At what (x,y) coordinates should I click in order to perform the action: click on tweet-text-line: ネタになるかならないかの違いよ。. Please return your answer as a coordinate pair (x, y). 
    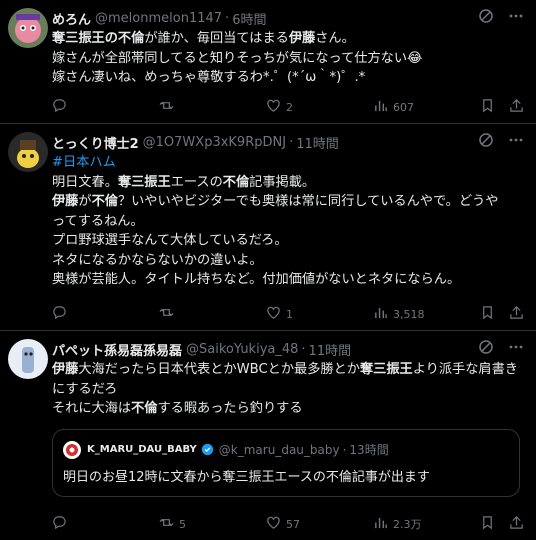
    Looking at the image, I should click on (288, 261).